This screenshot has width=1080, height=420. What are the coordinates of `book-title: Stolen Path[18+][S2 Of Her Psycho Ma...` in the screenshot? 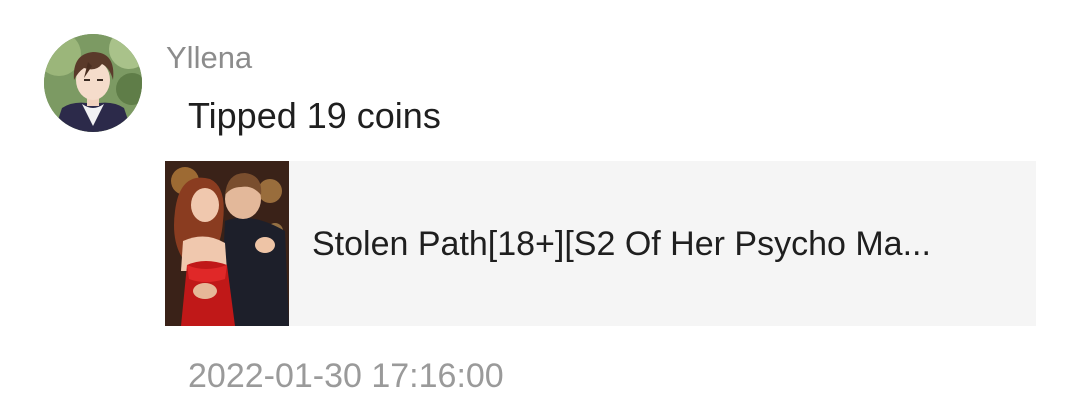 It's located at (621, 244).